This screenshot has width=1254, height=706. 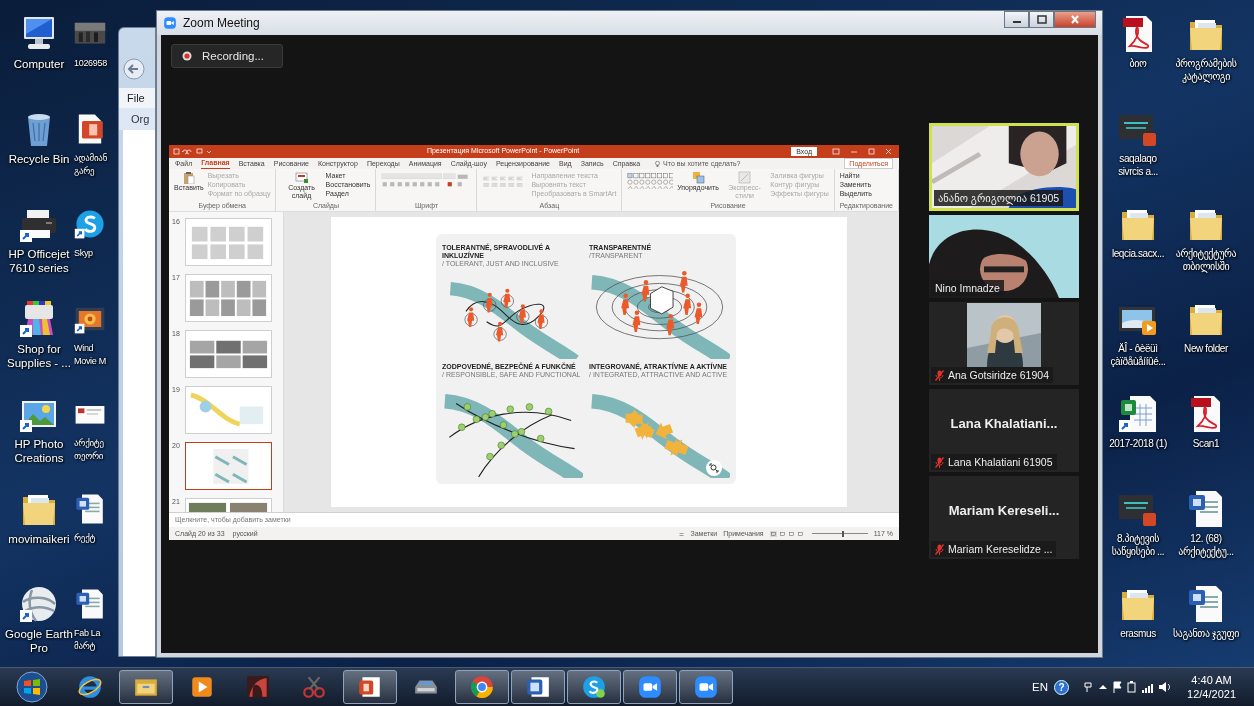 I want to click on presentation-app-icon, so click(x=370, y=687).